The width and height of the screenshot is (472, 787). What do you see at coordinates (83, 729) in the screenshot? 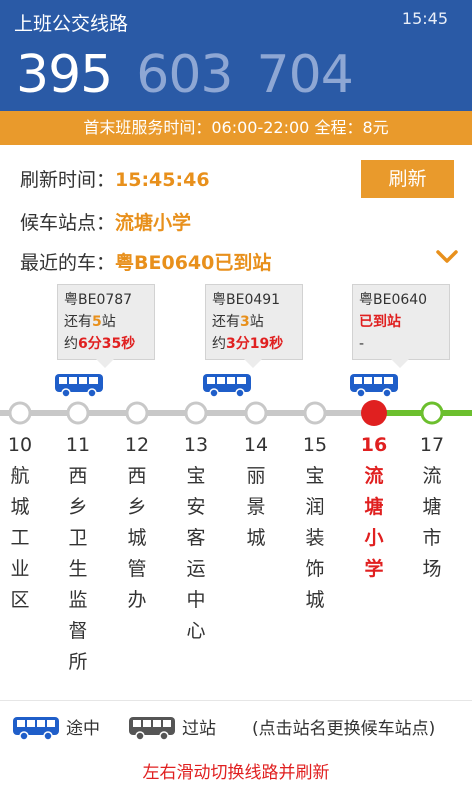
I see `legend-en-route: 途中` at bounding box center [83, 729].